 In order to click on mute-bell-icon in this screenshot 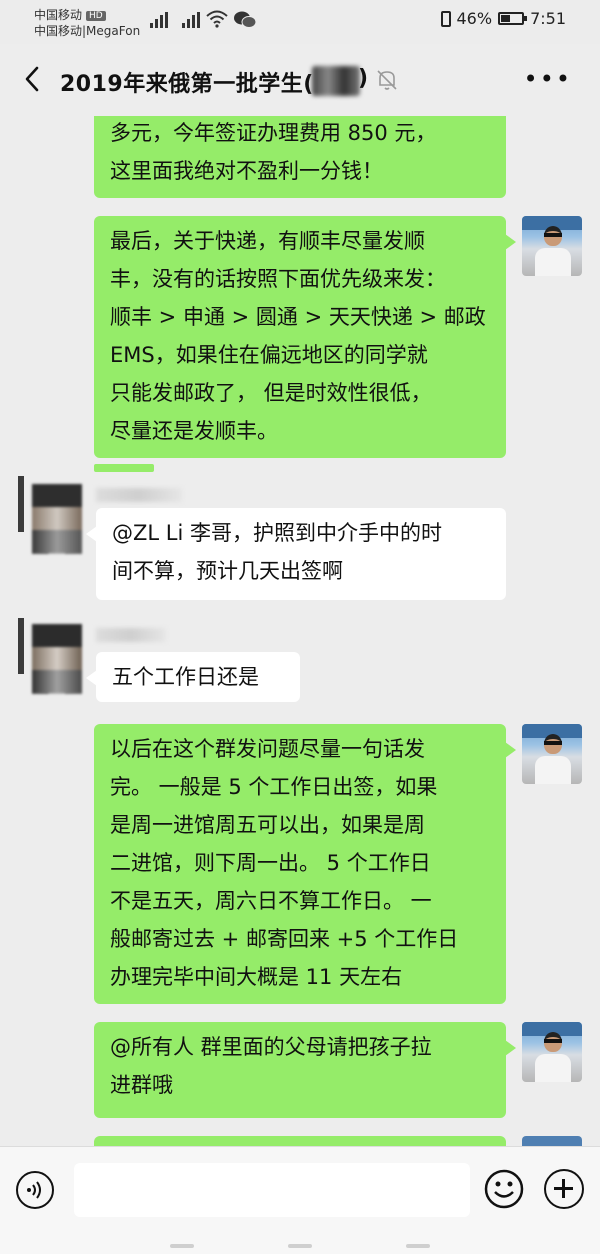, I will do `click(387, 80)`.